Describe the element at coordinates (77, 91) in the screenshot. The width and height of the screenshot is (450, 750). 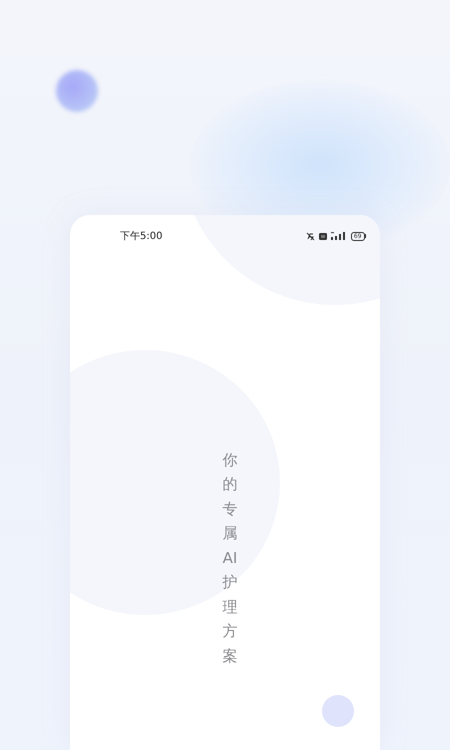
I see `blurred-orb` at that location.